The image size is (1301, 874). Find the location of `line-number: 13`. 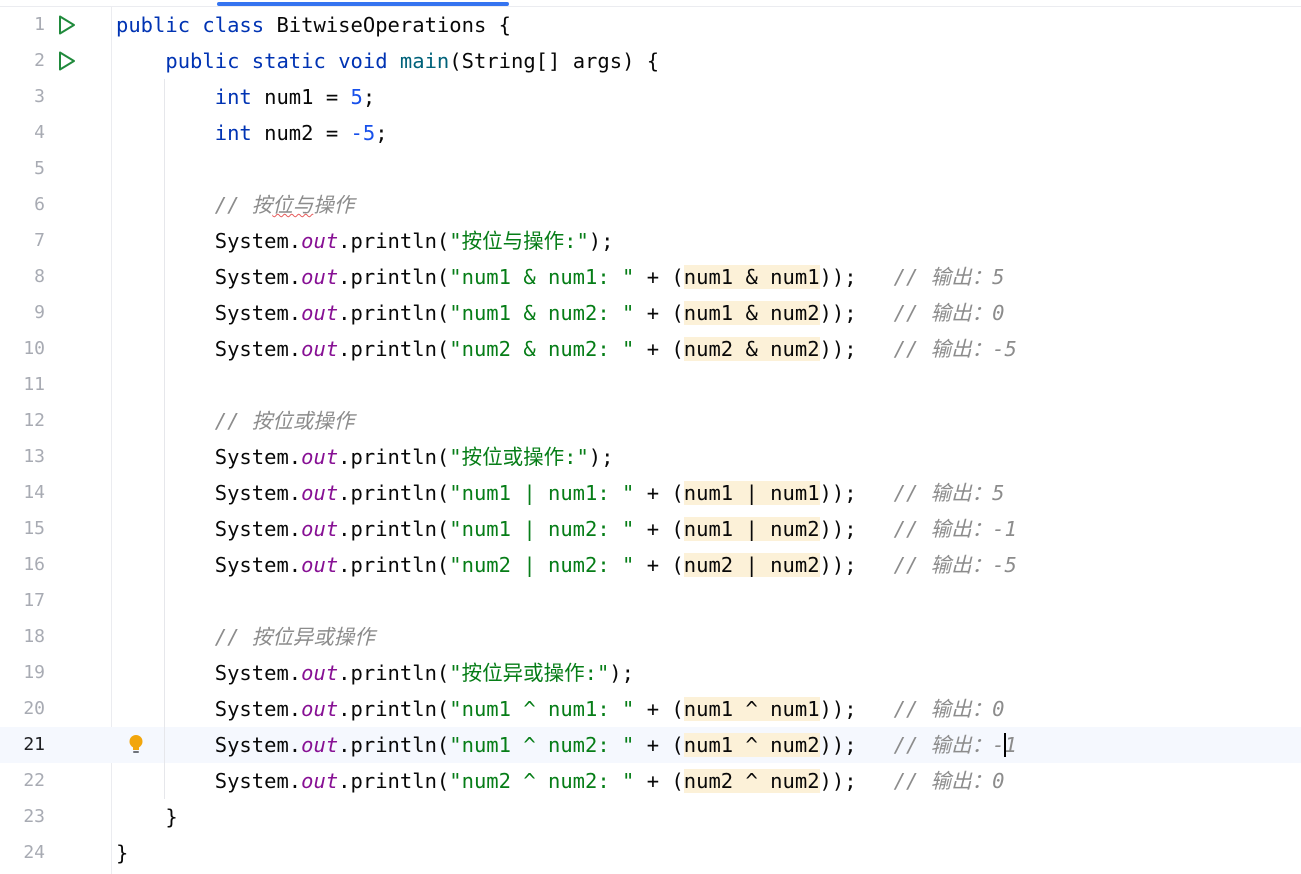

line-number: 13 is located at coordinates (22, 457).